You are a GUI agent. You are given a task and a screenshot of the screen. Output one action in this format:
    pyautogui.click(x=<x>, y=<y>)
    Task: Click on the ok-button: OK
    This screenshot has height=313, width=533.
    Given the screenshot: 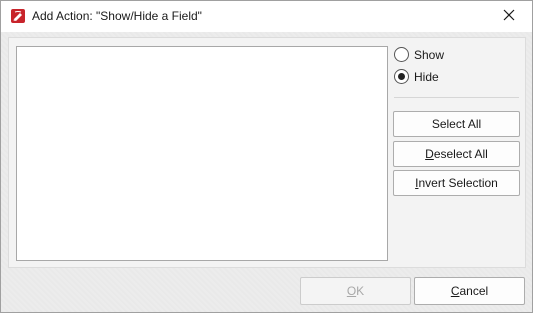 What is the action you would take?
    pyautogui.click(x=355, y=291)
    